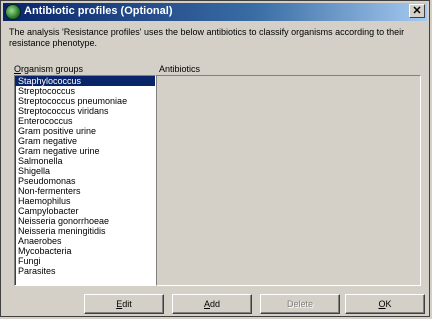  What do you see at coordinates (85, 141) in the screenshot?
I see `organism-group-item: Gram negative` at bounding box center [85, 141].